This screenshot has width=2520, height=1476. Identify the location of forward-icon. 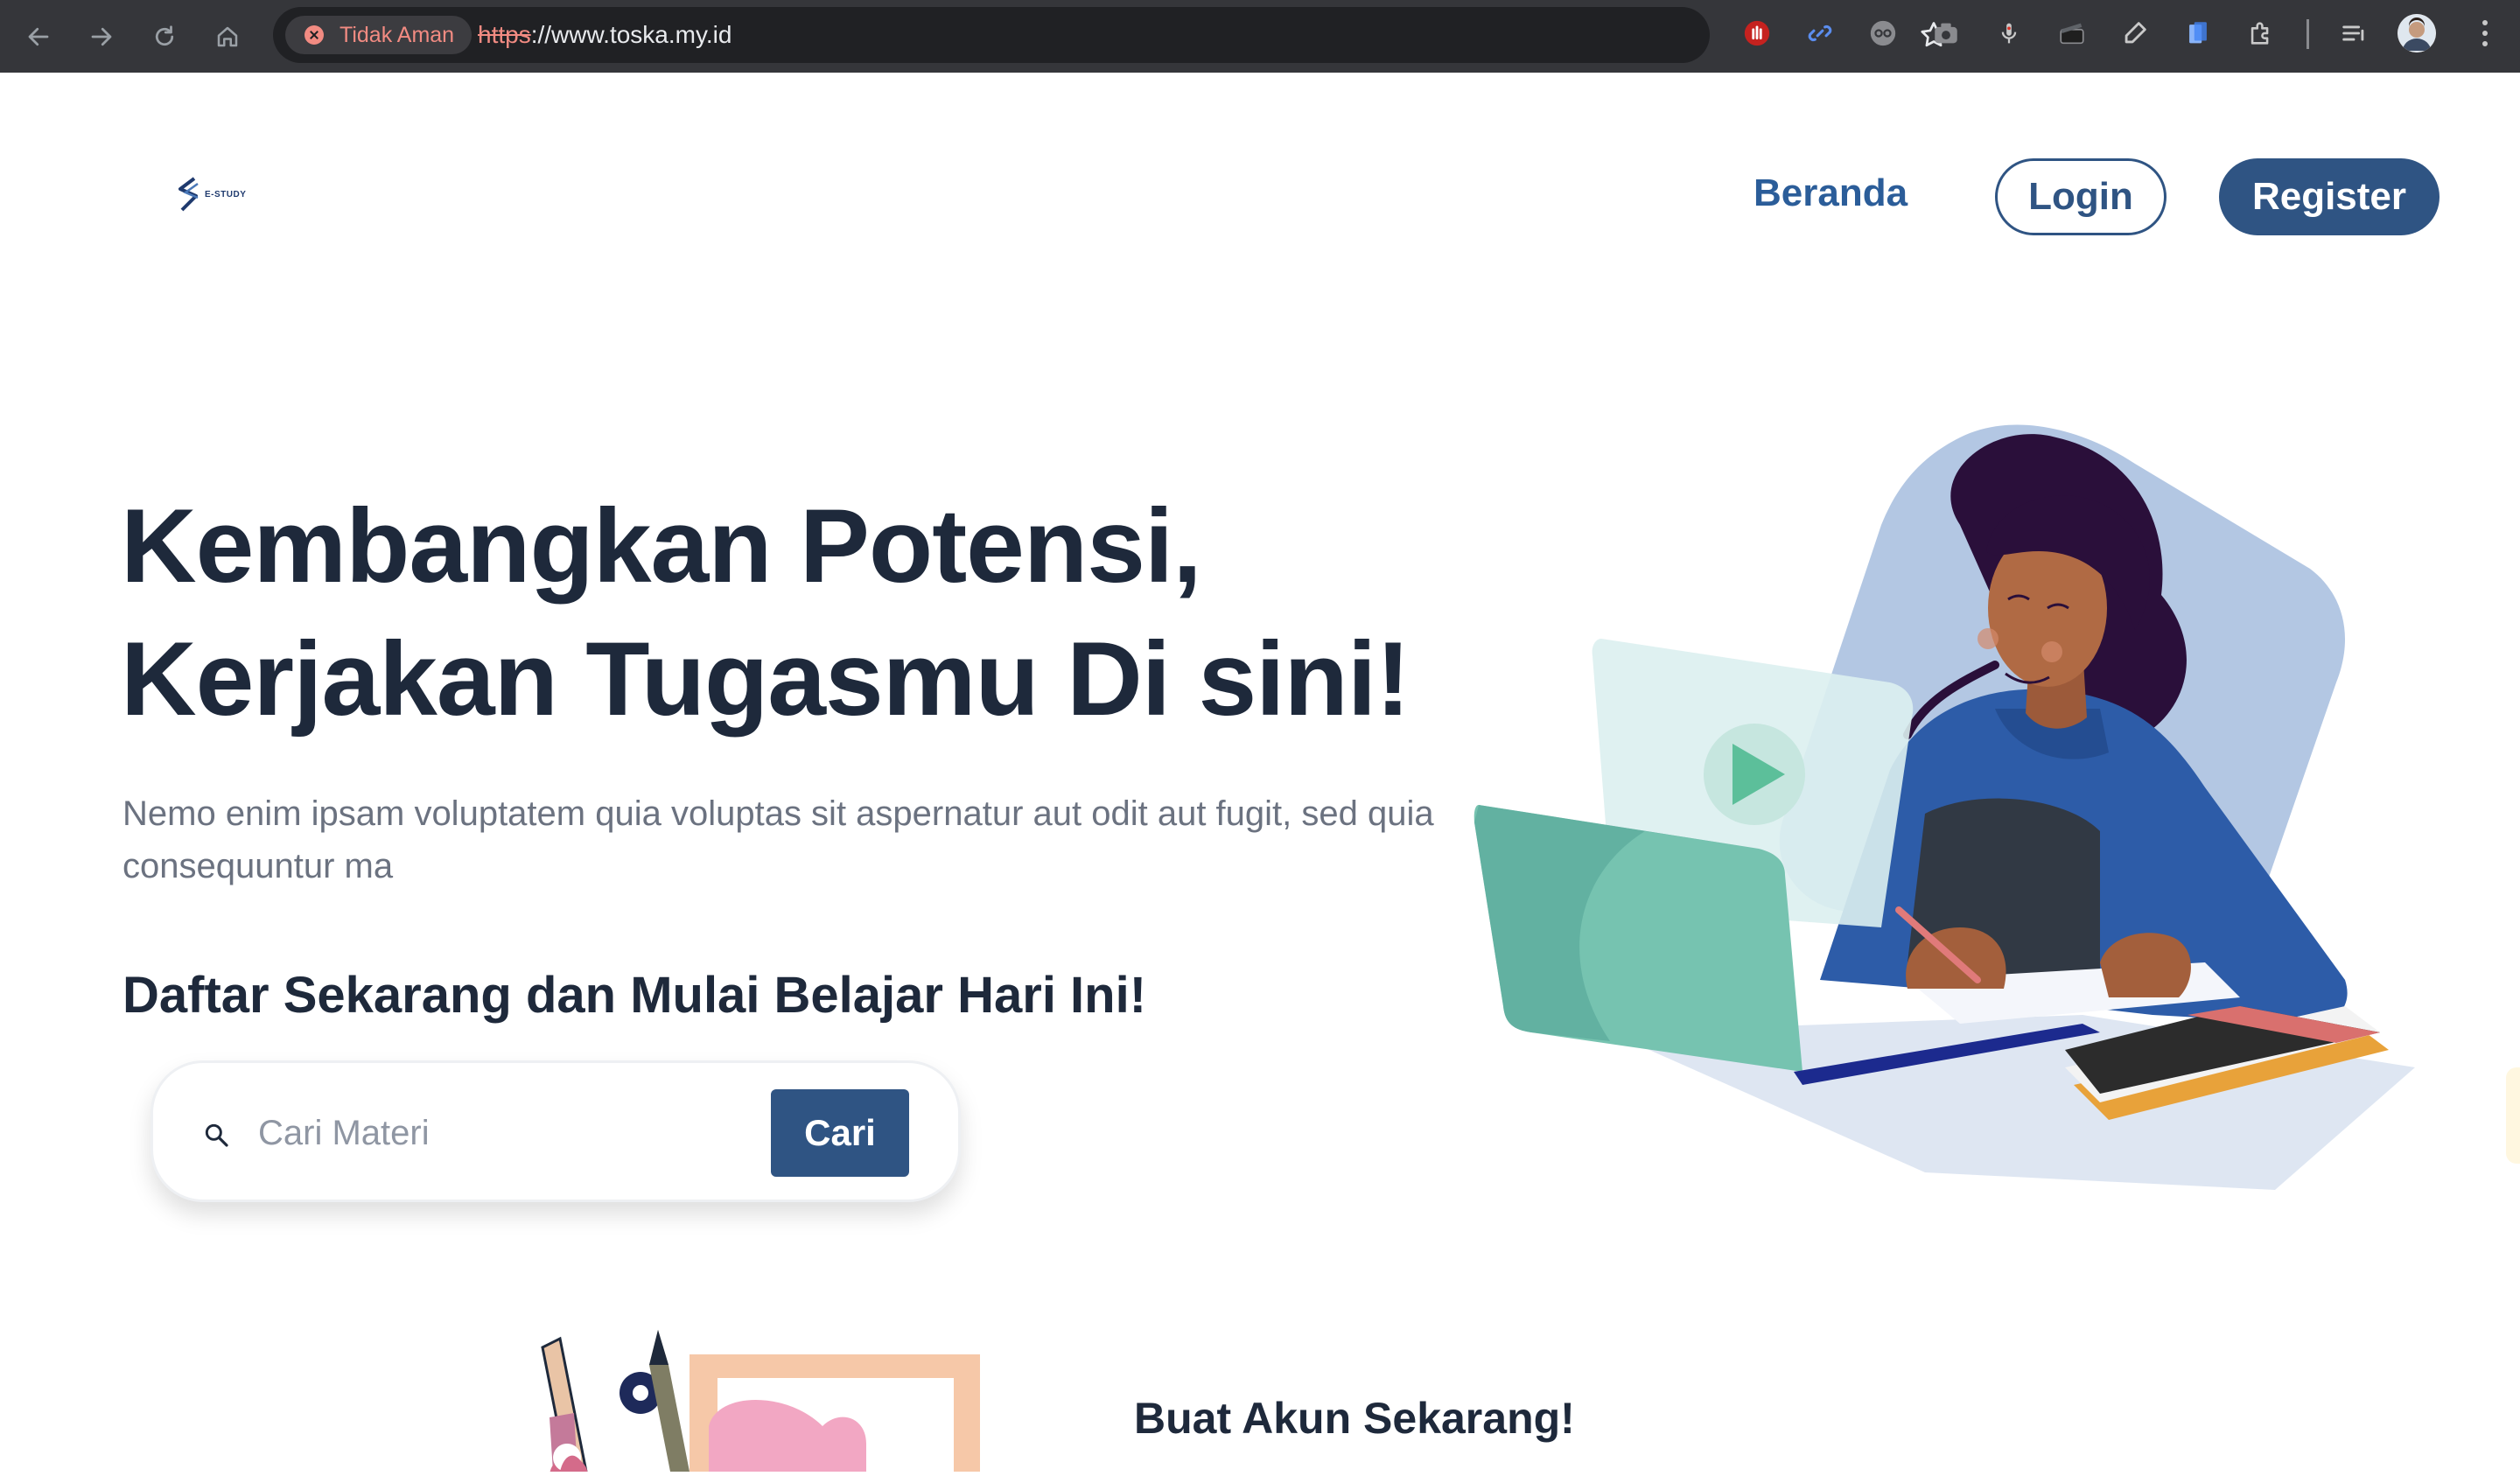
(101, 36).